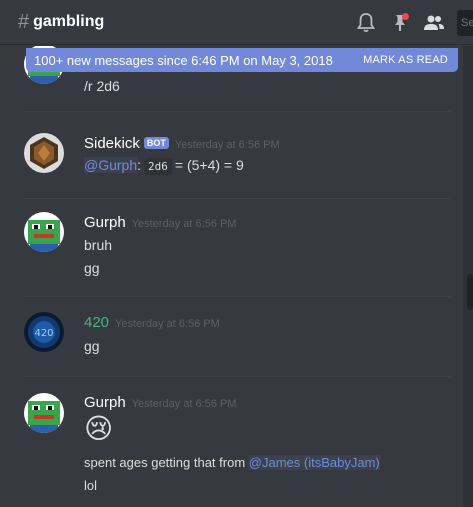 The image size is (473, 507). I want to click on message-group: 420 420 Yesterday at 6:56 PM gg, so click(231, 343).